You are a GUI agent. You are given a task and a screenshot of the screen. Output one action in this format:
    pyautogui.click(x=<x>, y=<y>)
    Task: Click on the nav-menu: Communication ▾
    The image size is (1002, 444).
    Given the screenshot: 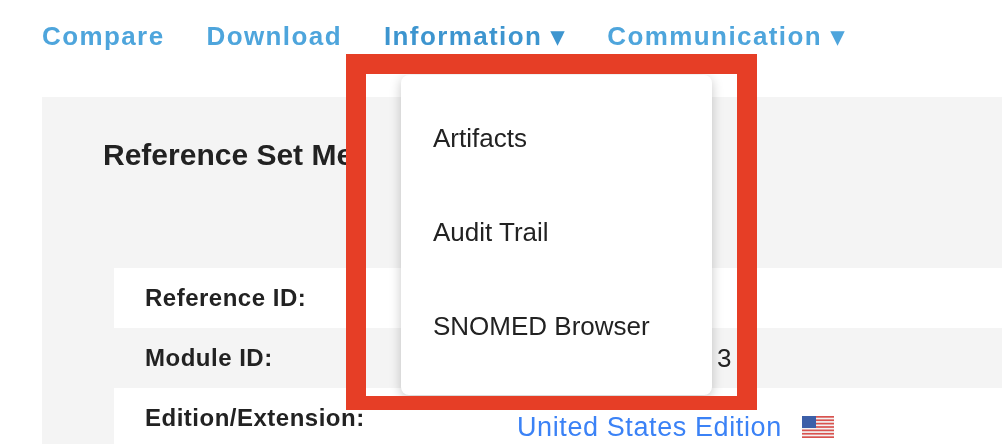 What is the action you would take?
    pyautogui.click(x=726, y=36)
    